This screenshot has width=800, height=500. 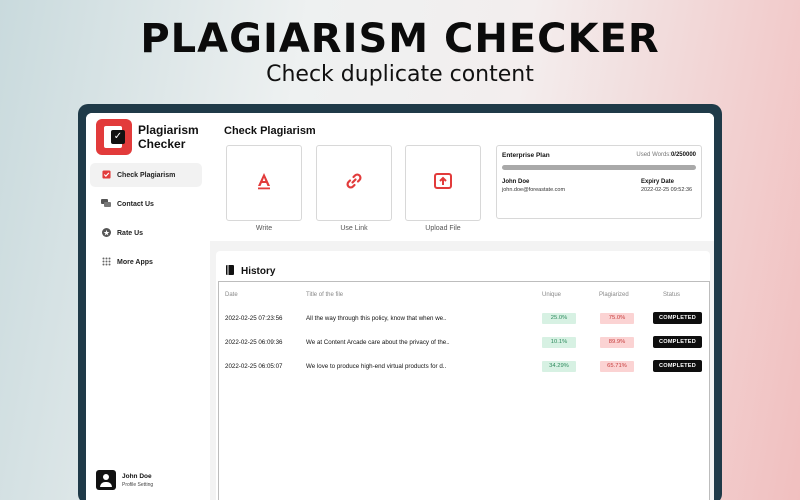 What do you see at coordinates (559, 342) in the screenshot?
I see `unique-badge: 10.1%` at bounding box center [559, 342].